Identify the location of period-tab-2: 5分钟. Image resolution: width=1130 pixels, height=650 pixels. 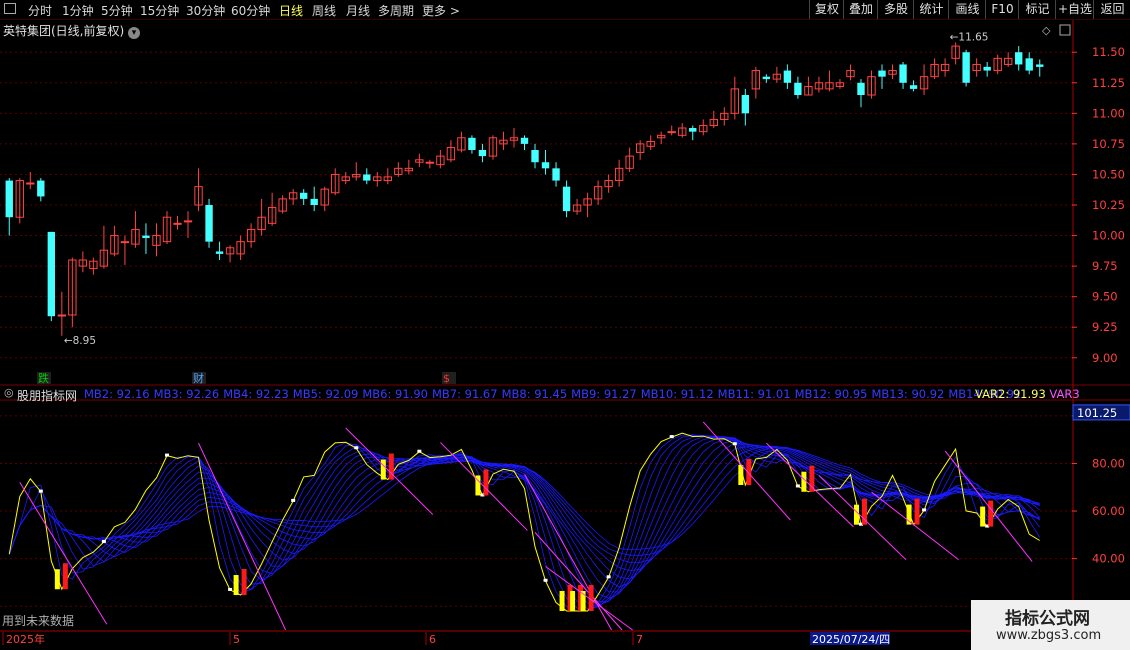
(117, 10).